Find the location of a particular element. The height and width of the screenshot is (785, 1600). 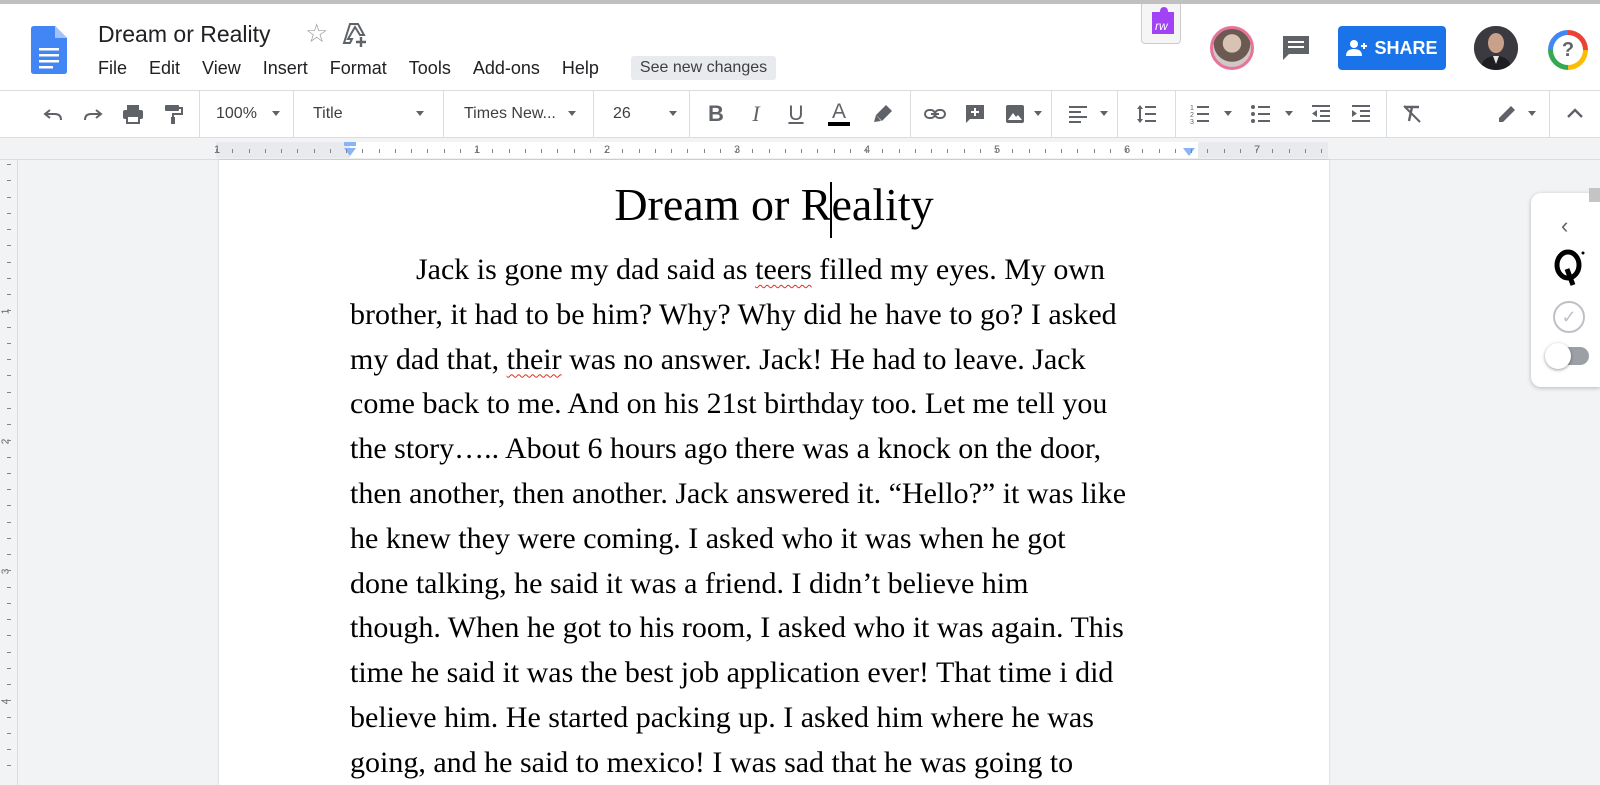

line-spacing-icon is located at coordinates (1147, 114).